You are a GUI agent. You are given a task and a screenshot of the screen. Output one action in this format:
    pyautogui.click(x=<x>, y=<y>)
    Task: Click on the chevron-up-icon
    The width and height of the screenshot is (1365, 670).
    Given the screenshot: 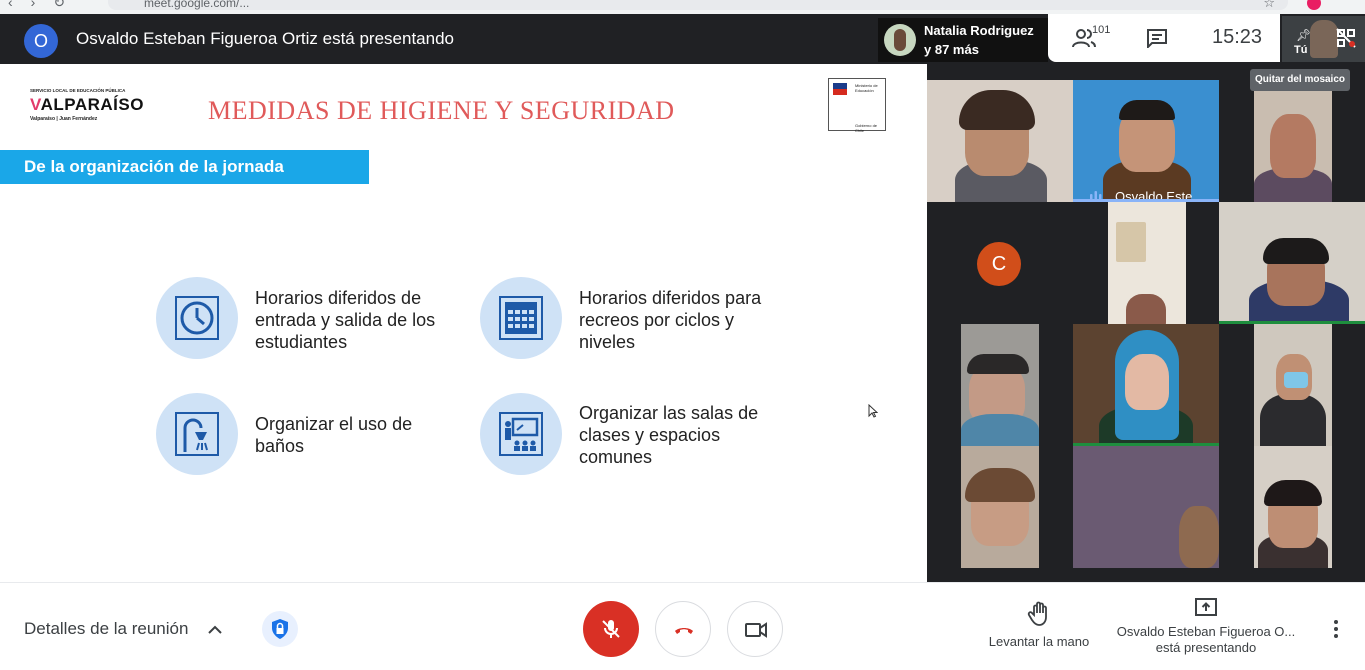 What is the action you would take?
    pyautogui.click(x=215, y=629)
    